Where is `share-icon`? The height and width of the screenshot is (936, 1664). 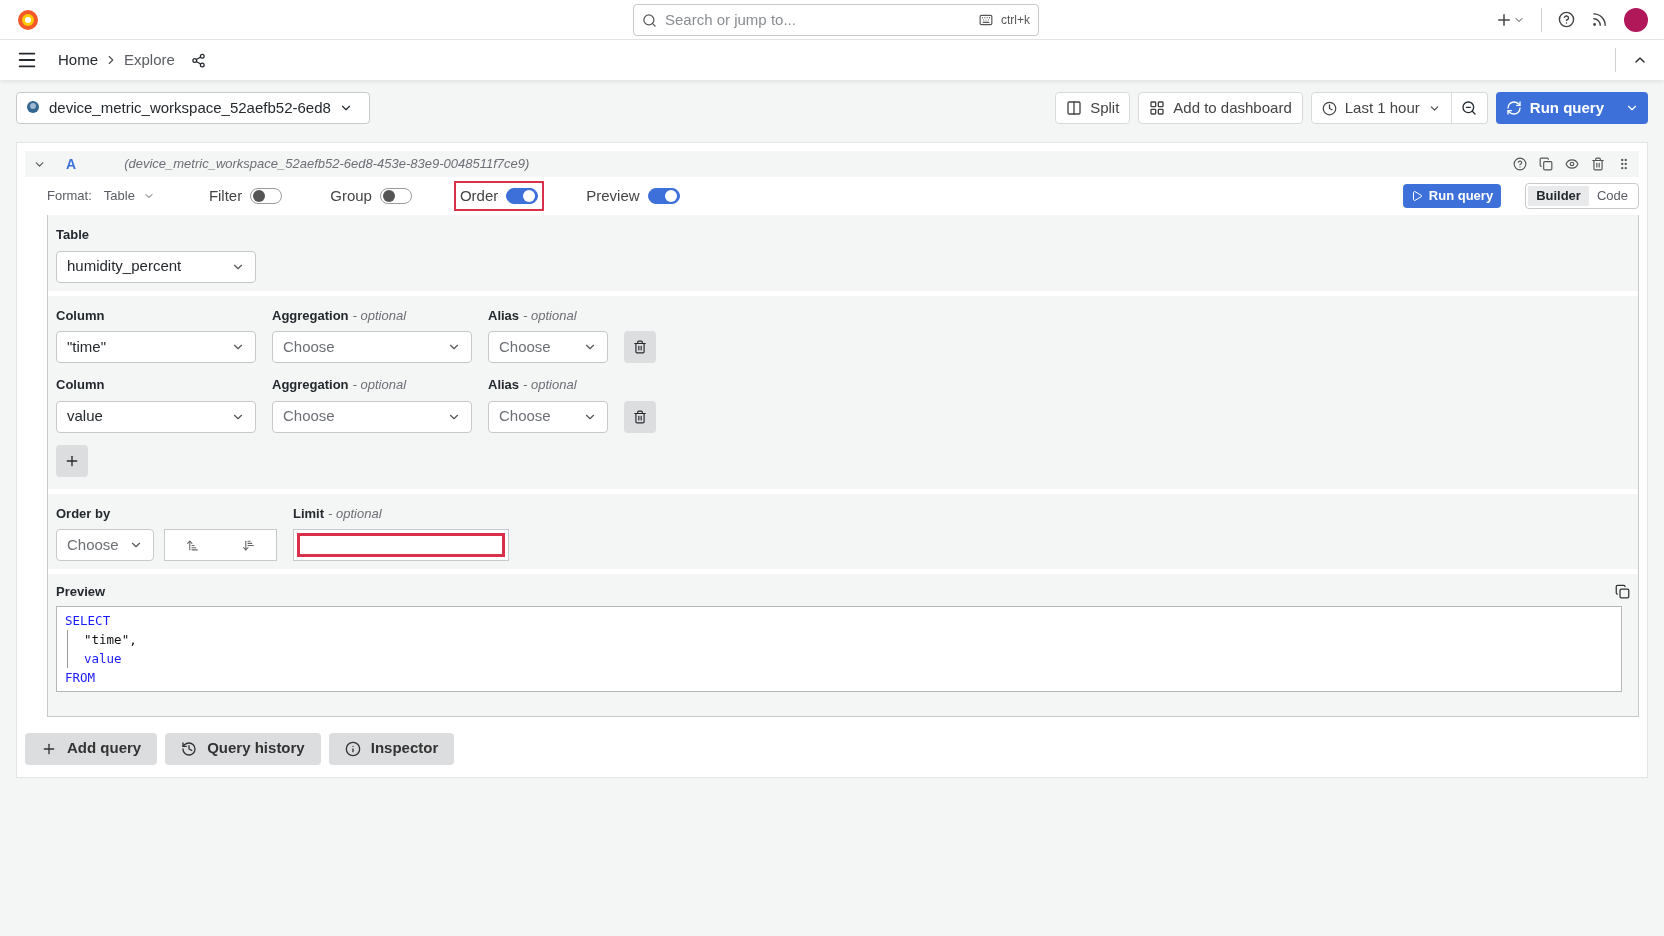
share-icon is located at coordinates (198, 60).